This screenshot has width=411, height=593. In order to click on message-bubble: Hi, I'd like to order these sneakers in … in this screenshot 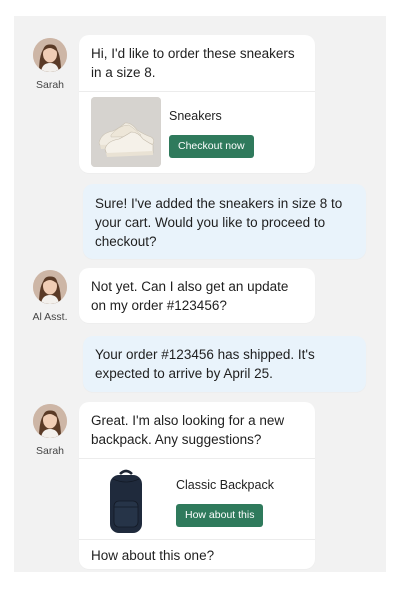, I will do `click(197, 104)`.